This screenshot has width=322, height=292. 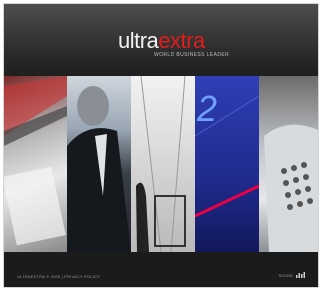 I want to click on sound-toggle: SOUND, so click(x=292, y=275).